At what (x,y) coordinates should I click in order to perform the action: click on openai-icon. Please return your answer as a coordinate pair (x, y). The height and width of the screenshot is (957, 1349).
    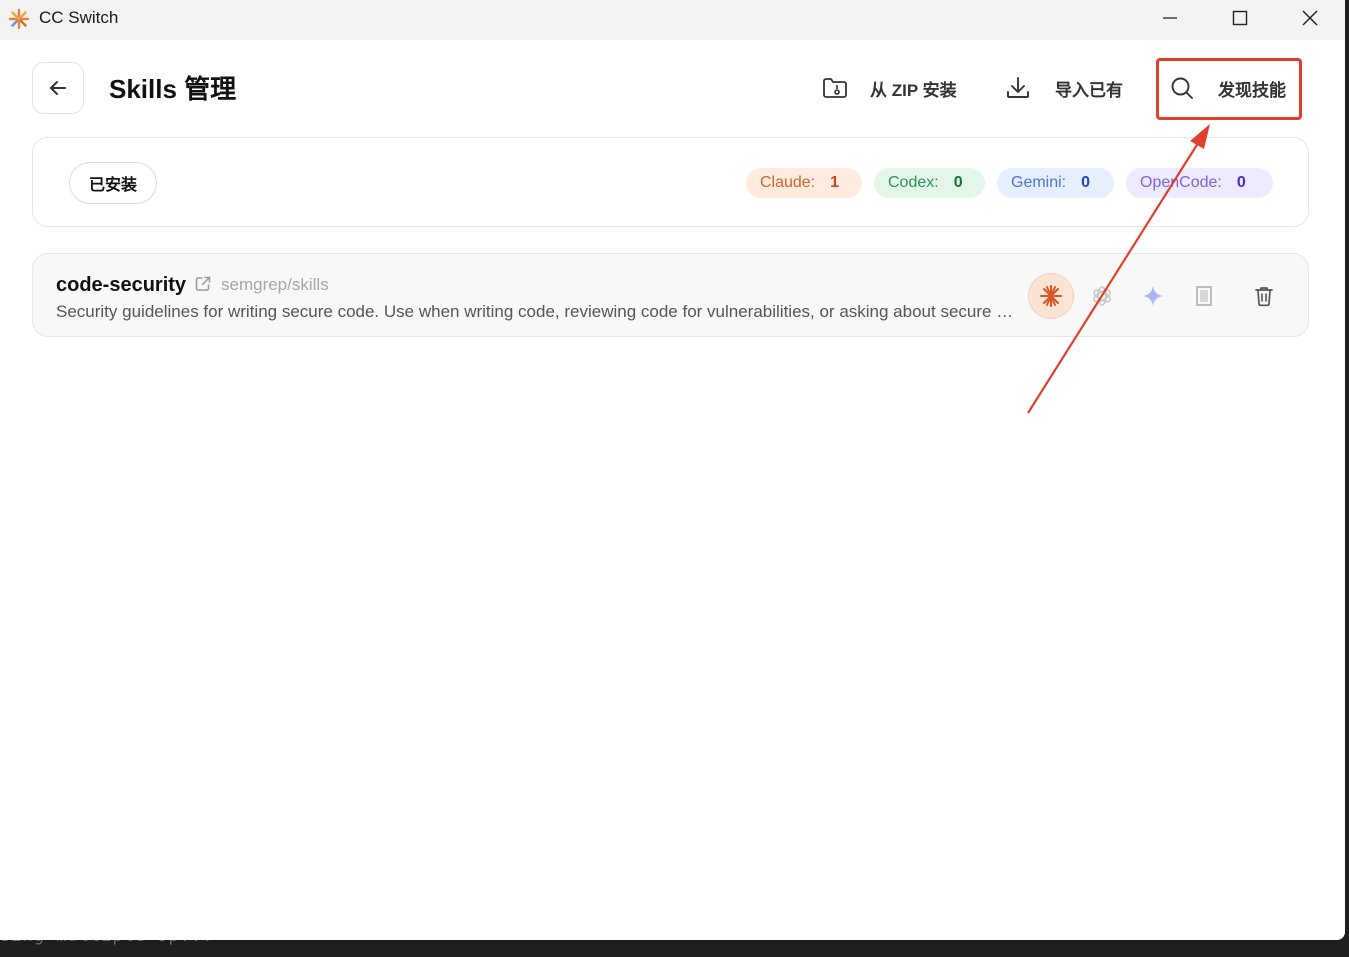
    Looking at the image, I should click on (1102, 296).